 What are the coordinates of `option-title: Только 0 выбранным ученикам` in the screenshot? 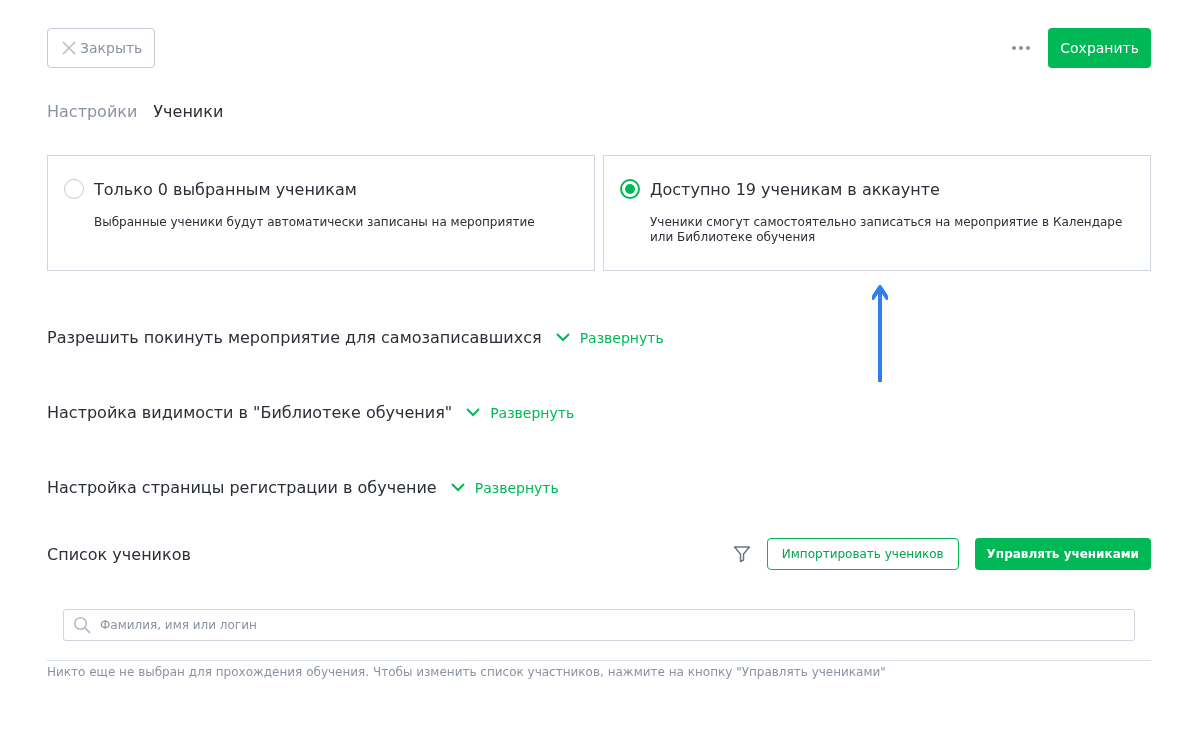 It's located at (225, 189).